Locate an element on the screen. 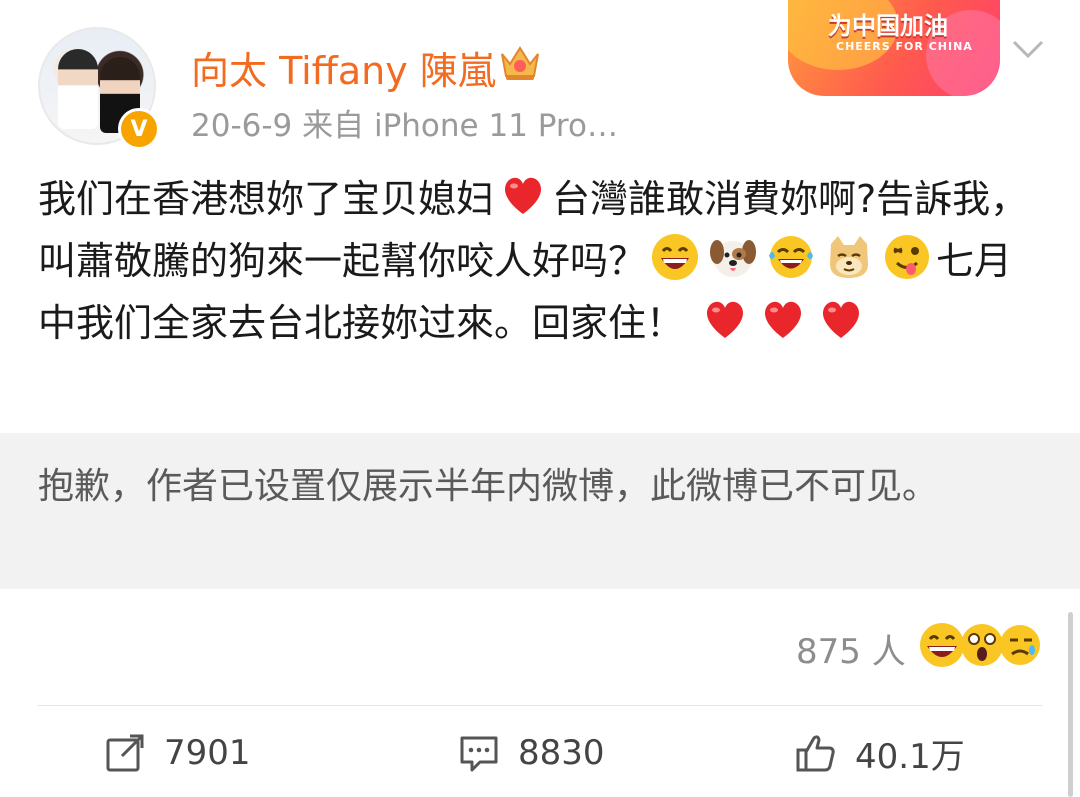 The width and height of the screenshot is (1080, 797). reaction-grin-icon is located at coordinates (942, 645).